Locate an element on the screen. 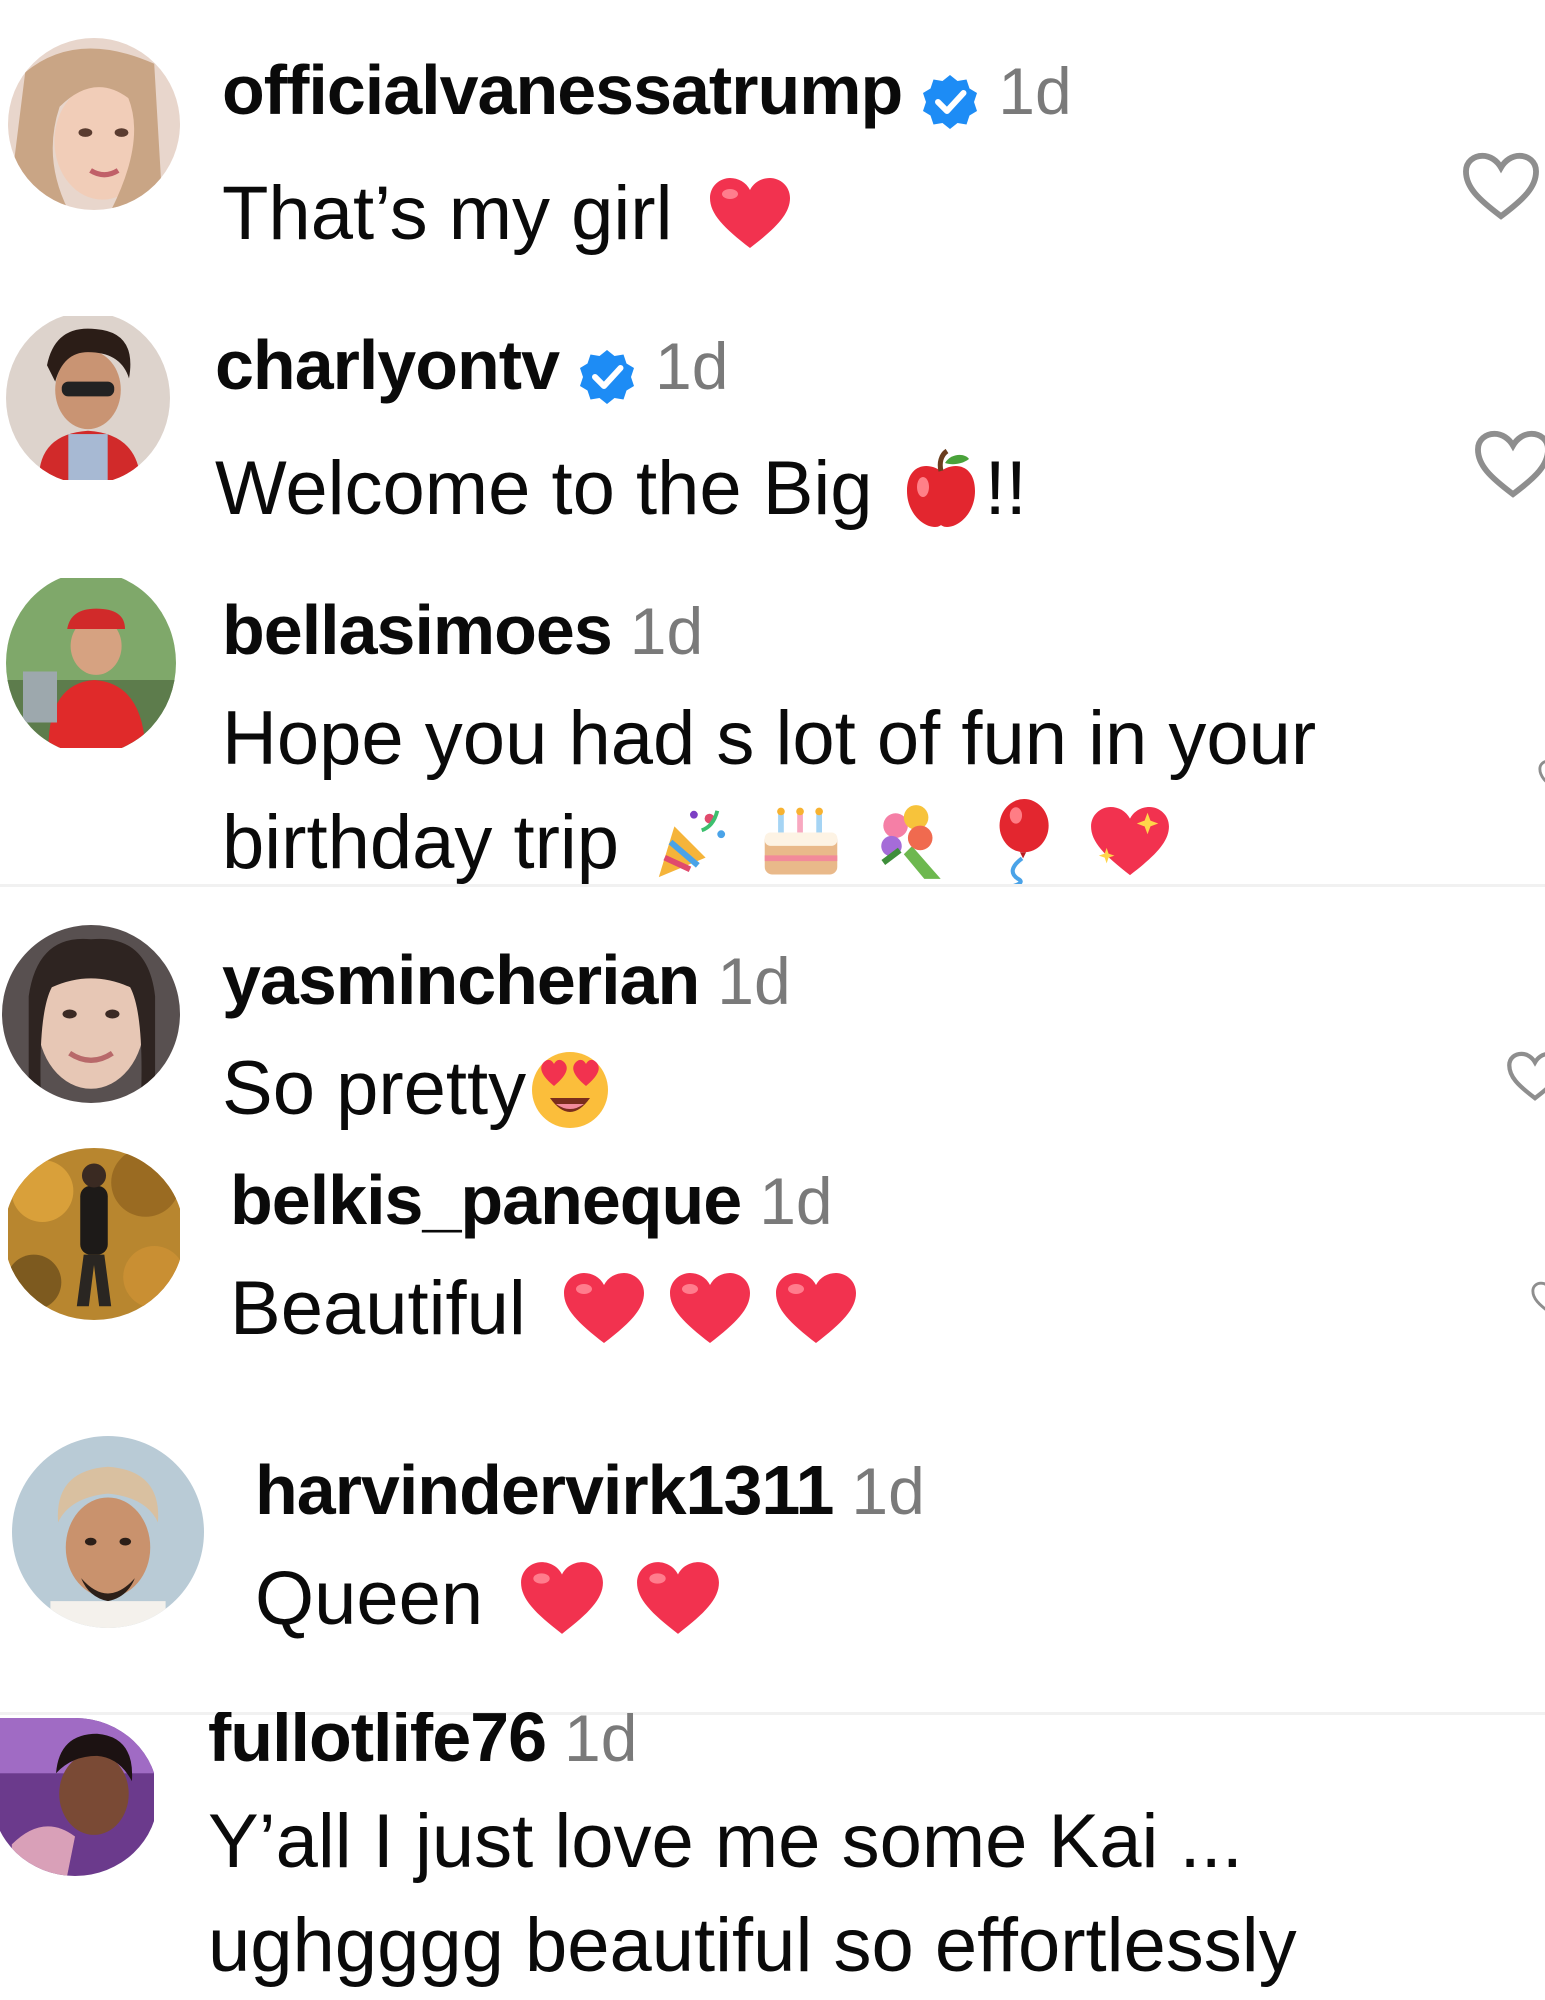 The image size is (1545, 2000). comment-text: Queen is located at coordinates (369, 1598).